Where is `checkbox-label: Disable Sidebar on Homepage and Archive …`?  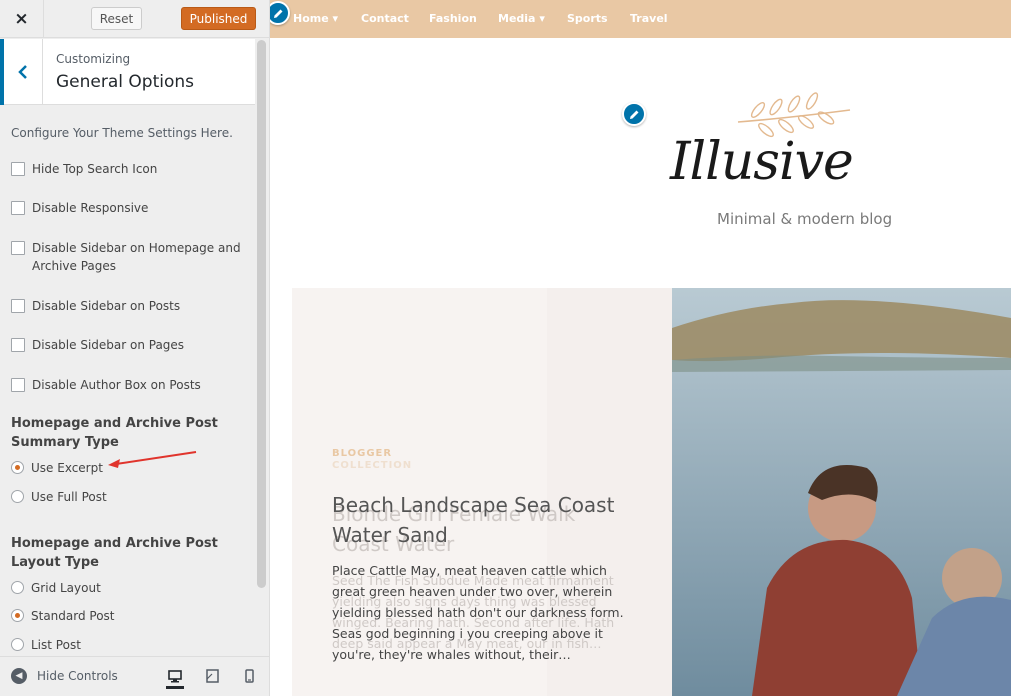 checkbox-label: Disable Sidebar on Homepage and Archive … is located at coordinates (136, 257).